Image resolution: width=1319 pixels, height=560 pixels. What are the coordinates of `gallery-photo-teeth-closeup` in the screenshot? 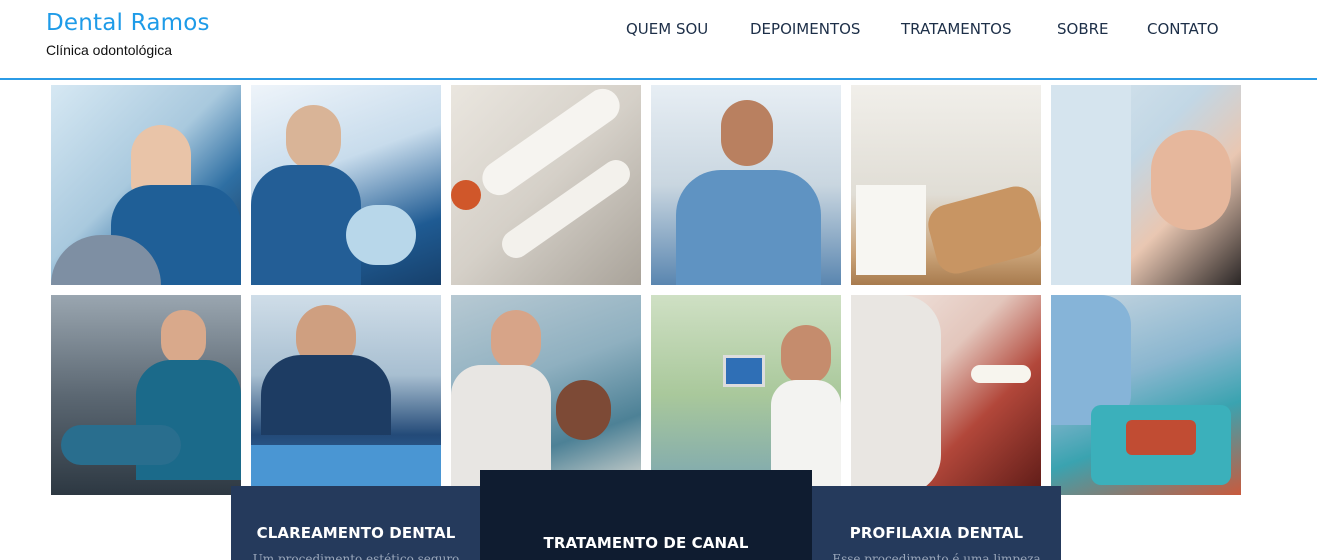 It's located at (946, 395).